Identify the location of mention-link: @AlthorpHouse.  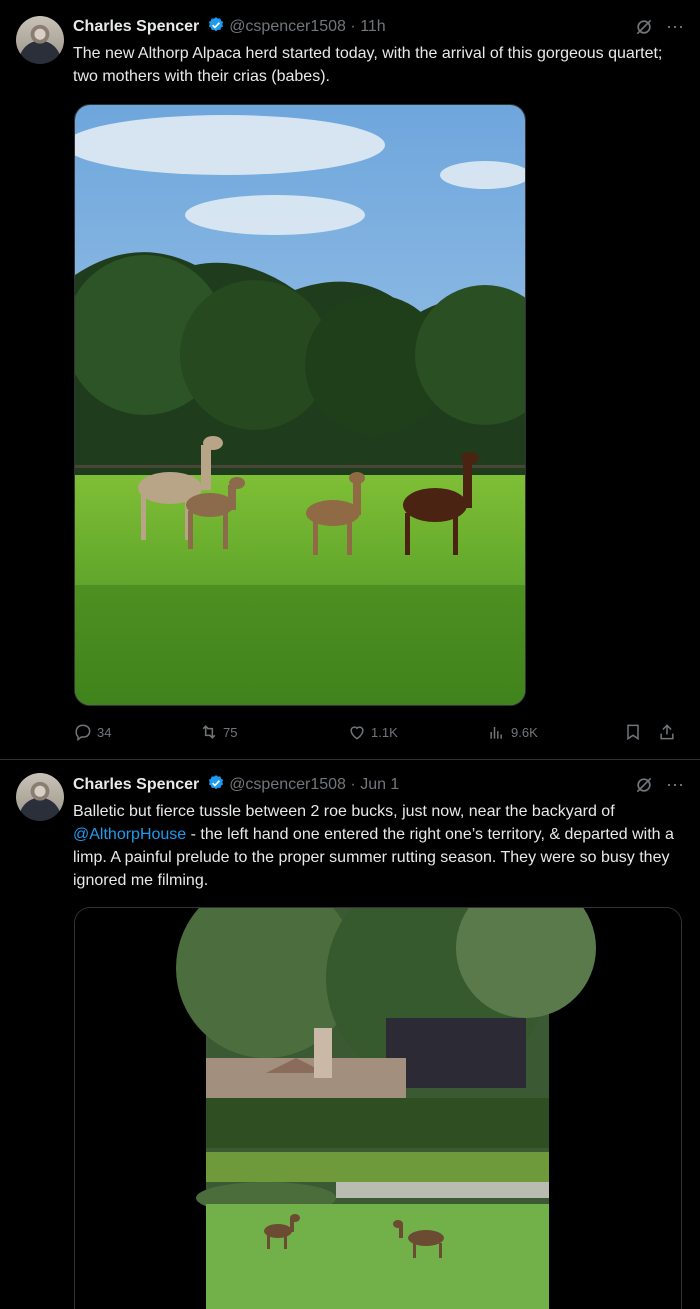
(129, 834).